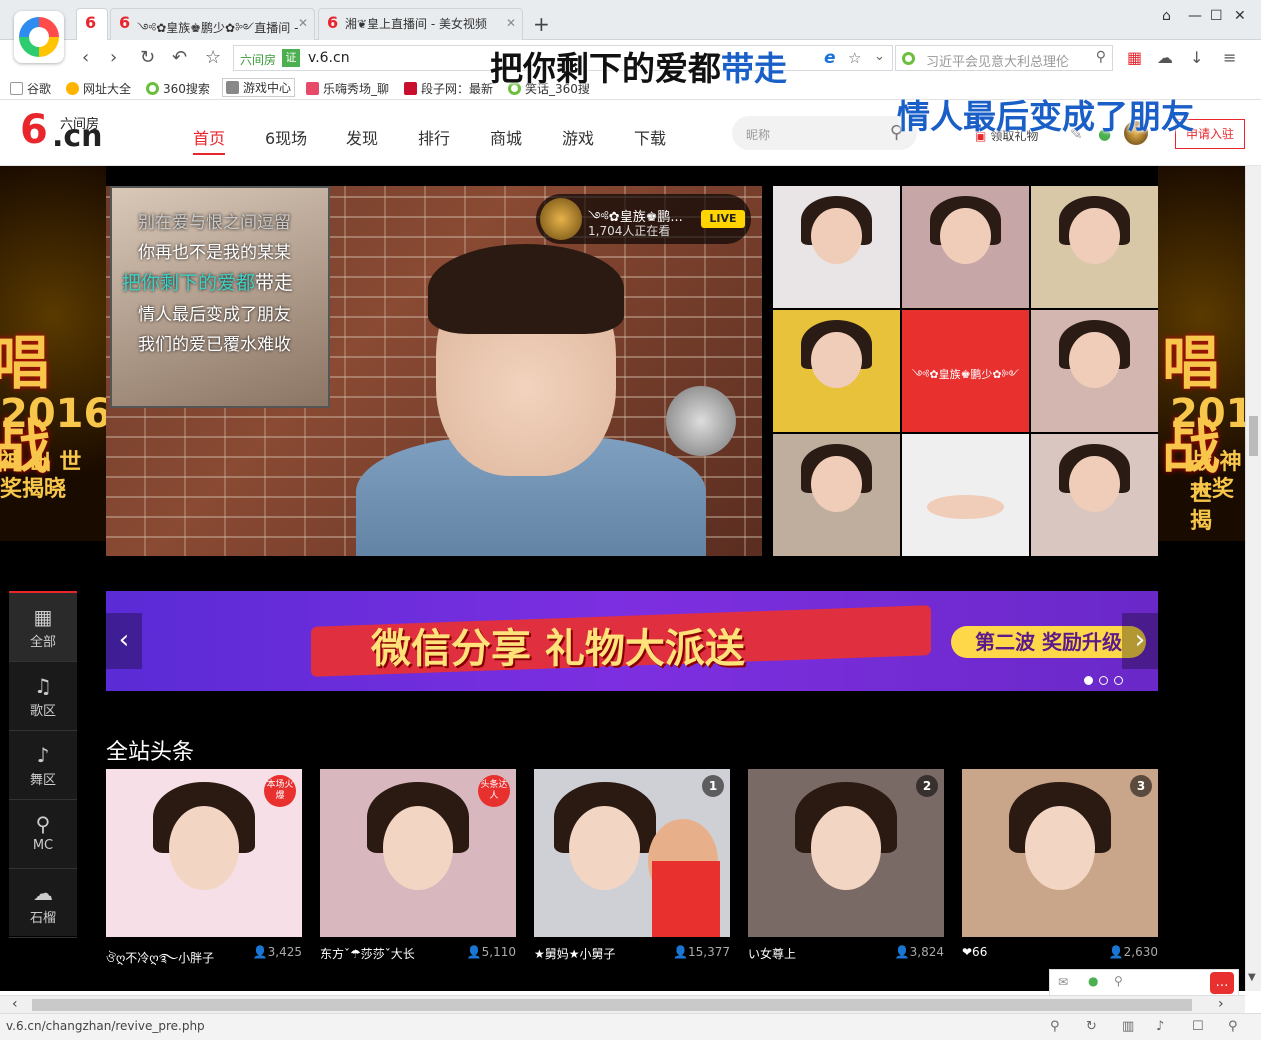 The width and height of the screenshot is (1261, 1040). I want to click on tab-pengshao: 6 ༺✿皇族♚鹏少✿༻直播间 - ✕, so click(212, 24).